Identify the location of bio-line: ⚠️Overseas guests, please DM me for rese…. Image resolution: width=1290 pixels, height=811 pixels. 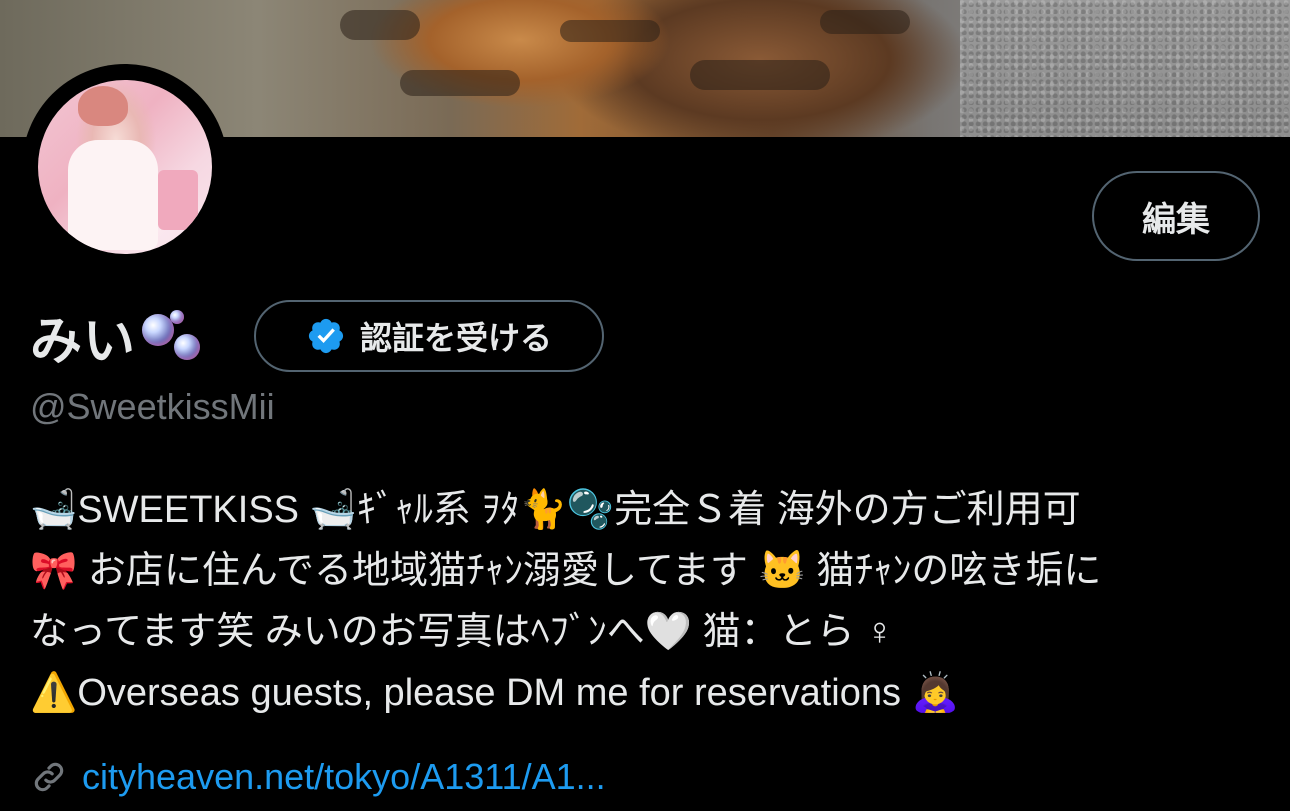
(494, 693).